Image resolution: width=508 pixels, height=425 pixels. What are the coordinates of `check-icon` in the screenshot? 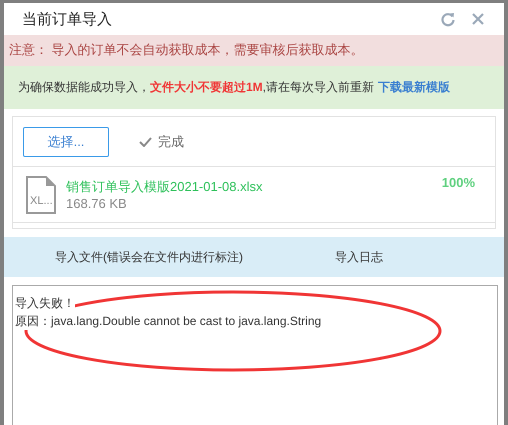 It's located at (145, 141).